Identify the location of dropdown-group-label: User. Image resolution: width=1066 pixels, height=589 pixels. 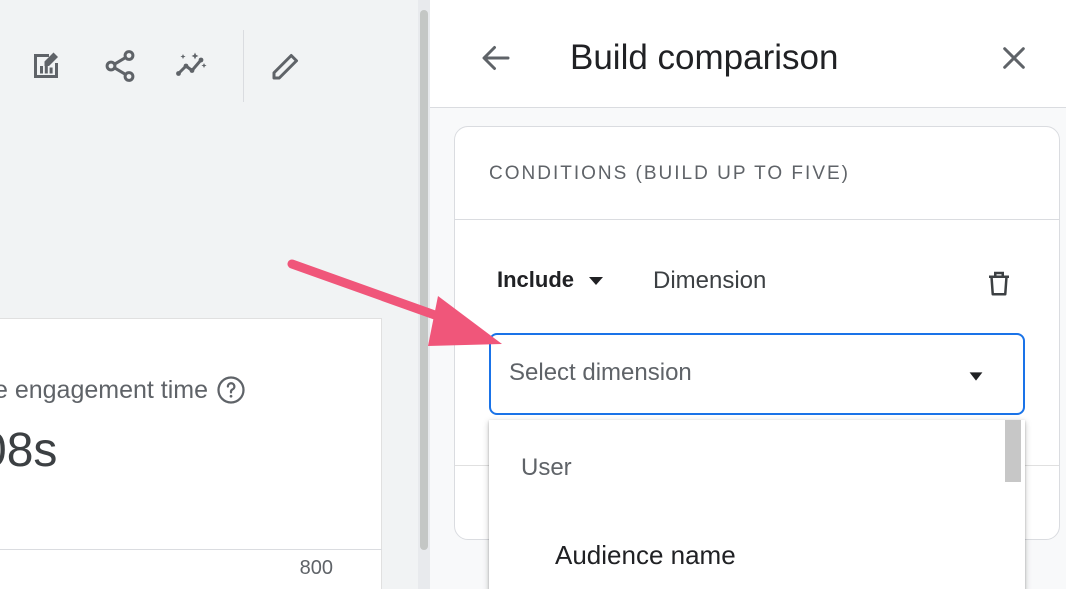
(546, 467).